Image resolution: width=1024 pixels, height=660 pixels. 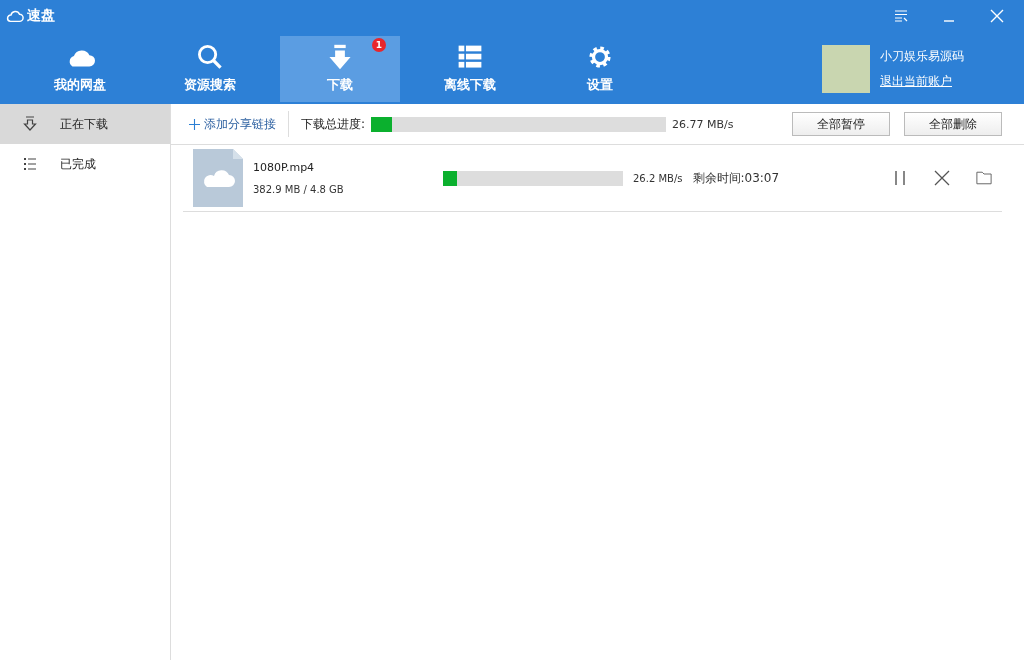 What do you see at coordinates (922, 56) in the screenshot?
I see `account-name: 小刀娱乐易源码` at bounding box center [922, 56].